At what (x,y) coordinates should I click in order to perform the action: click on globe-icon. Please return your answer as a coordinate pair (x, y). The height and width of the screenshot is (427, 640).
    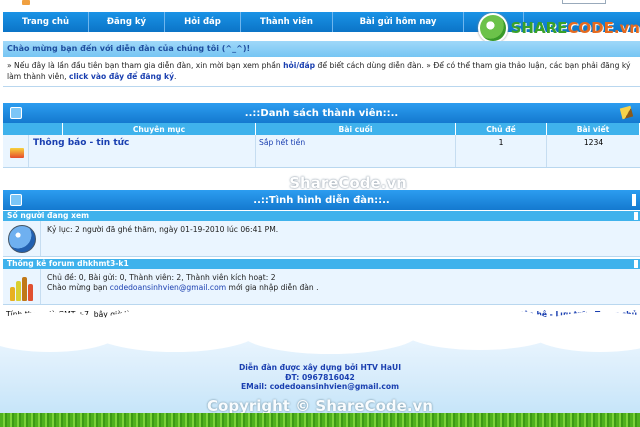
    Looking at the image, I should click on (21, 238).